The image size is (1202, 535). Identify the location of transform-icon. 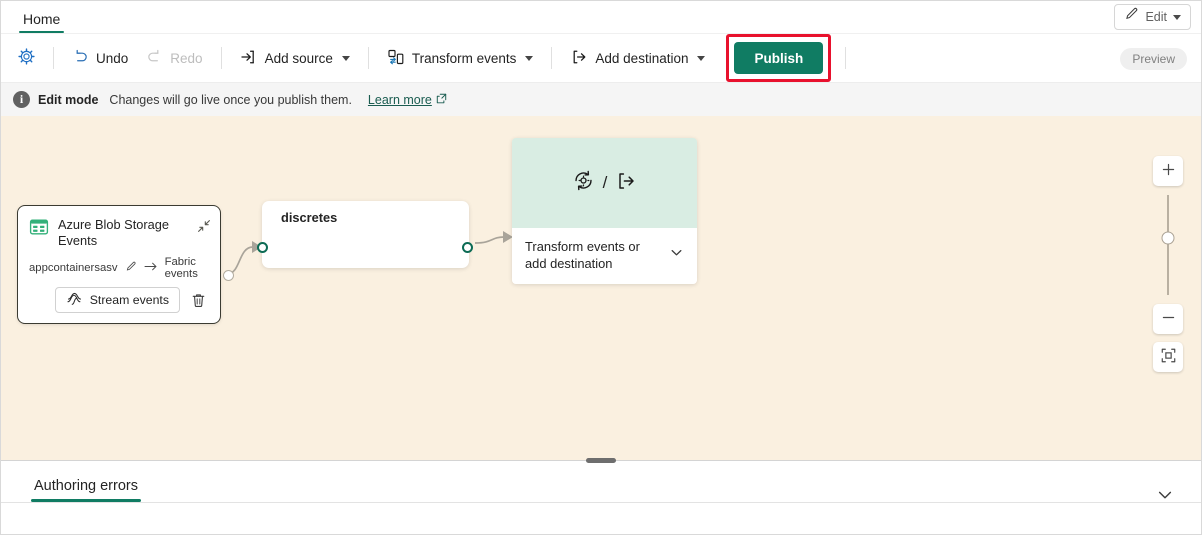
(396, 58).